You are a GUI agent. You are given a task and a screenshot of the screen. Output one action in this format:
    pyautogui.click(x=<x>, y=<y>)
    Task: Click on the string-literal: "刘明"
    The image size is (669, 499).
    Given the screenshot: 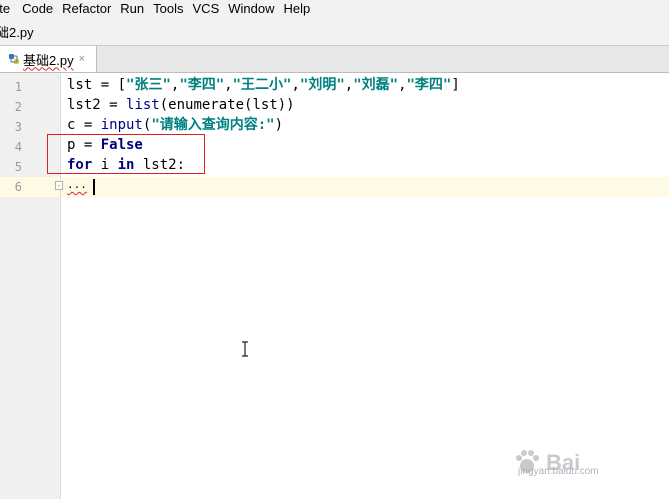 What is the action you would take?
    pyautogui.click(x=322, y=85)
    